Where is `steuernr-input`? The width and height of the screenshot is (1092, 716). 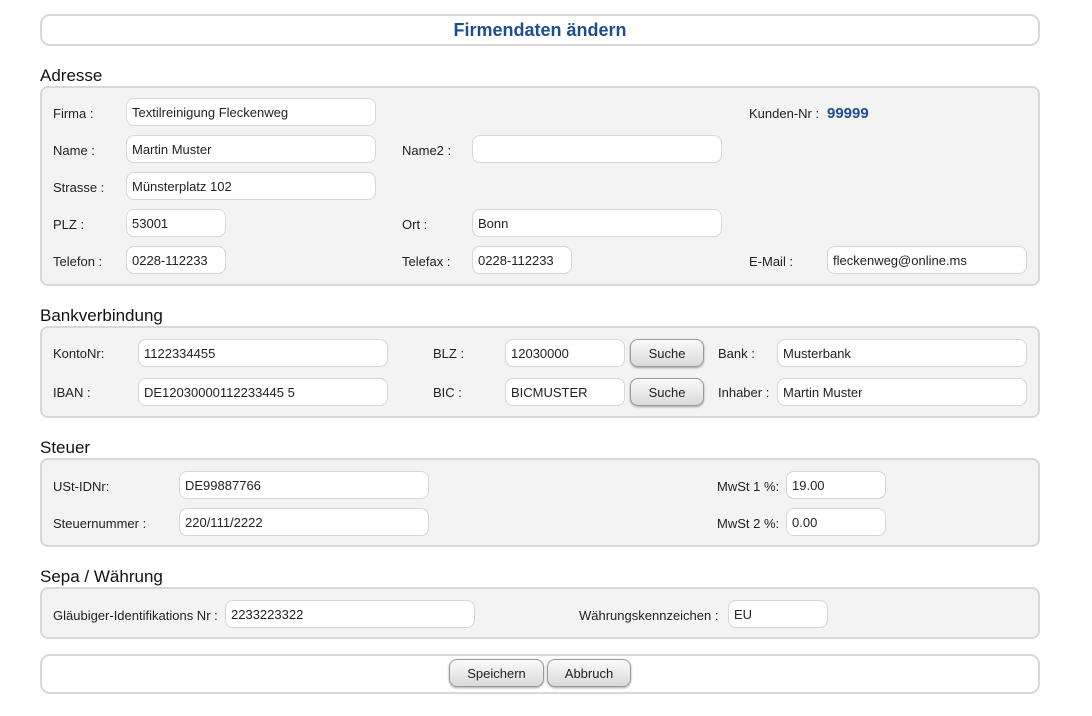 steuernr-input is located at coordinates (304, 522).